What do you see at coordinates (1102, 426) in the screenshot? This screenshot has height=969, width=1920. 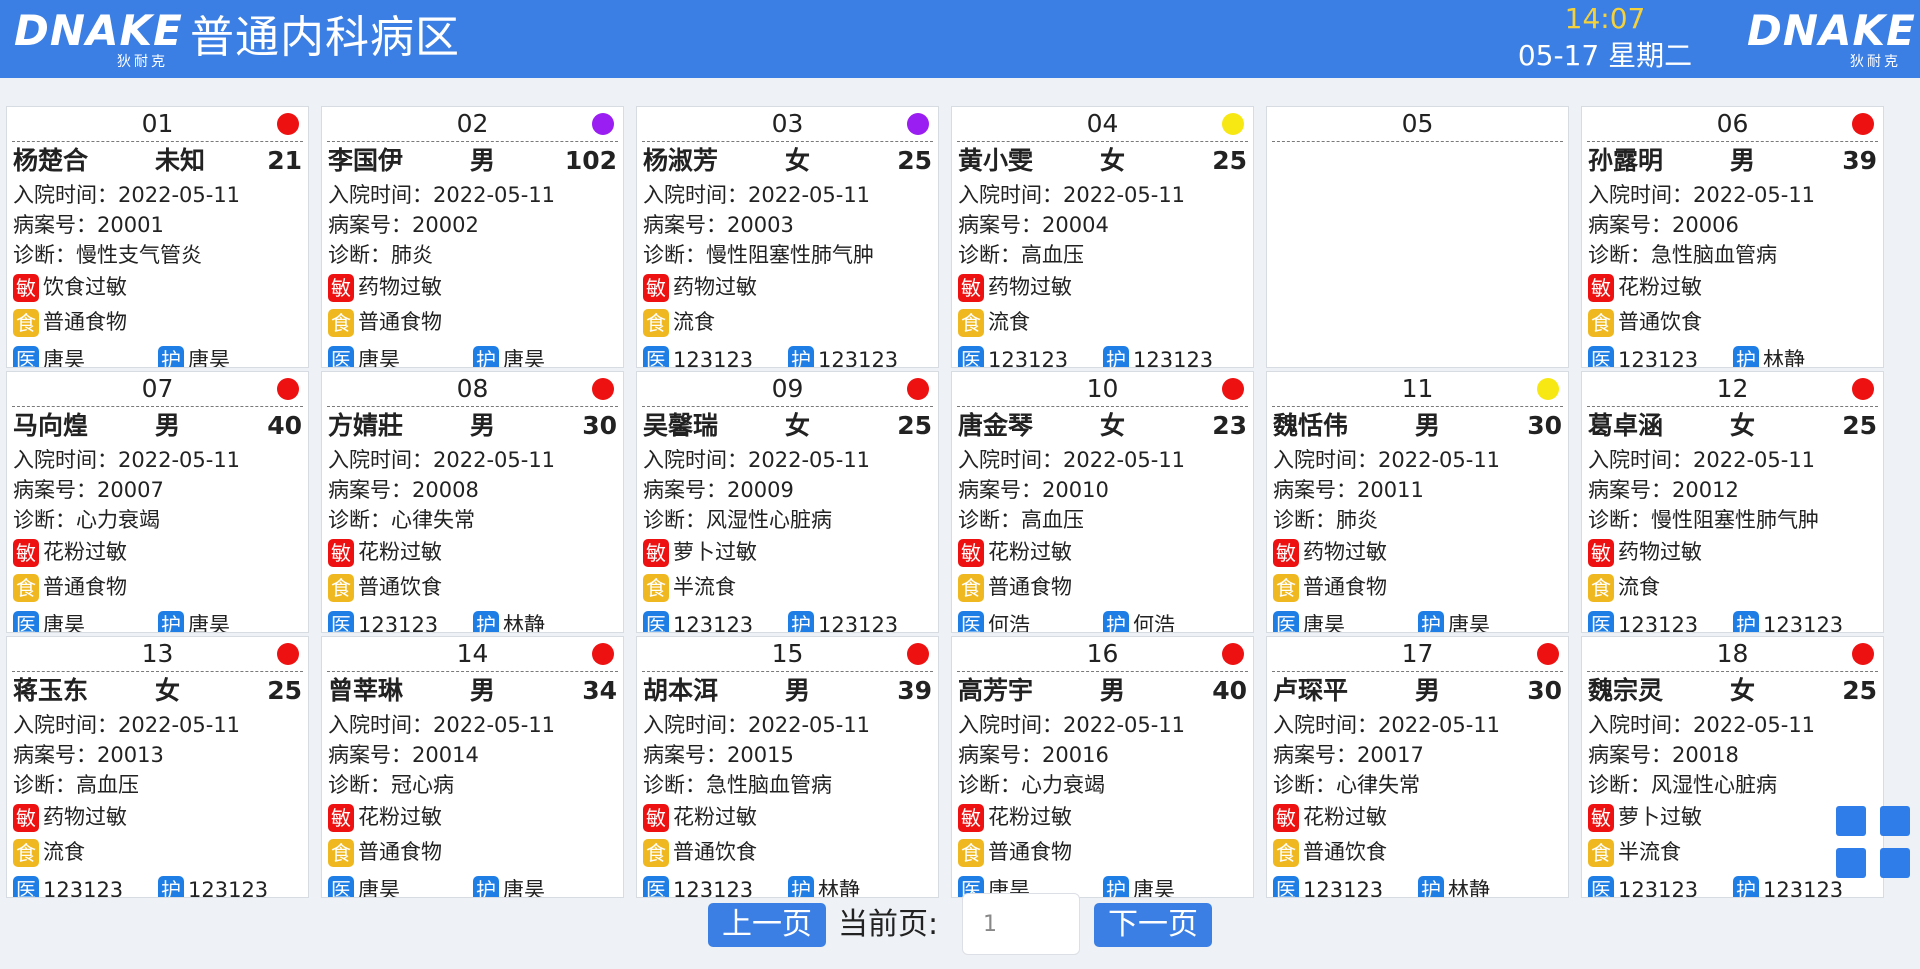 I see `patient-header: 唐金琴 女 23` at bounding box center [1102, 426].